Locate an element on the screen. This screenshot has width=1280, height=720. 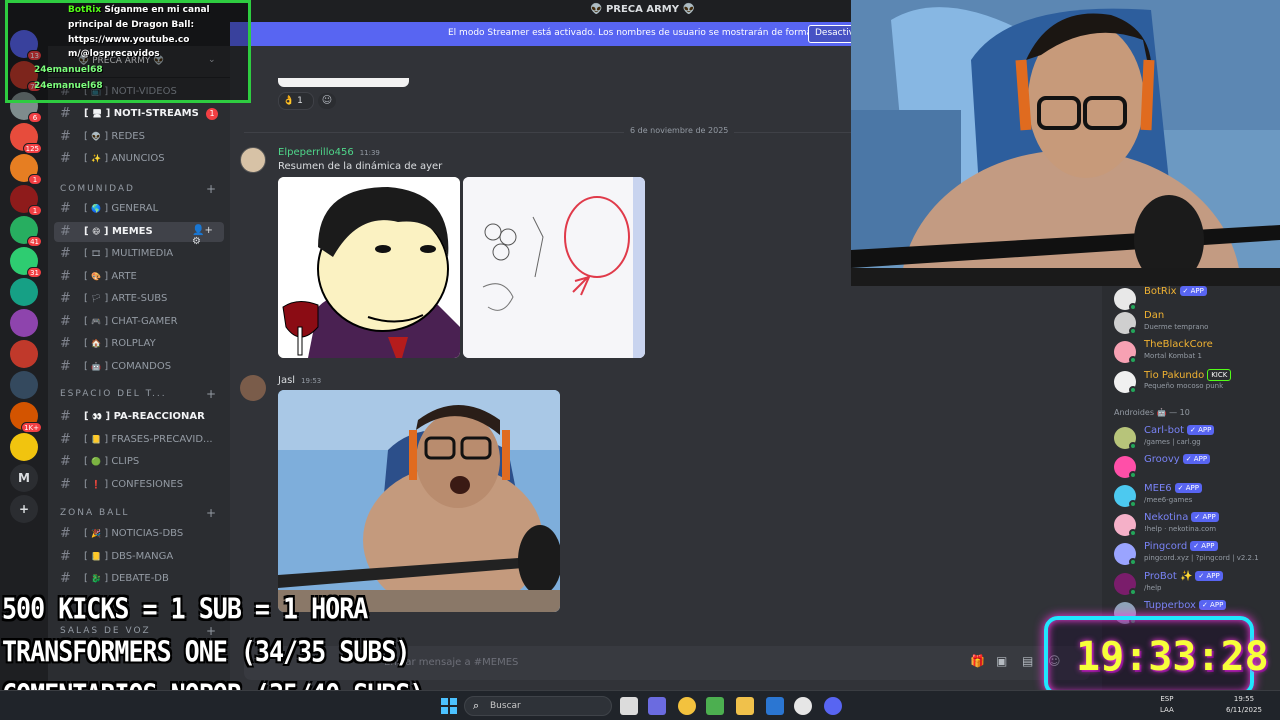
channel-item: # [ 🤖 ] COMANDOS is located at coordinates (139, 367).